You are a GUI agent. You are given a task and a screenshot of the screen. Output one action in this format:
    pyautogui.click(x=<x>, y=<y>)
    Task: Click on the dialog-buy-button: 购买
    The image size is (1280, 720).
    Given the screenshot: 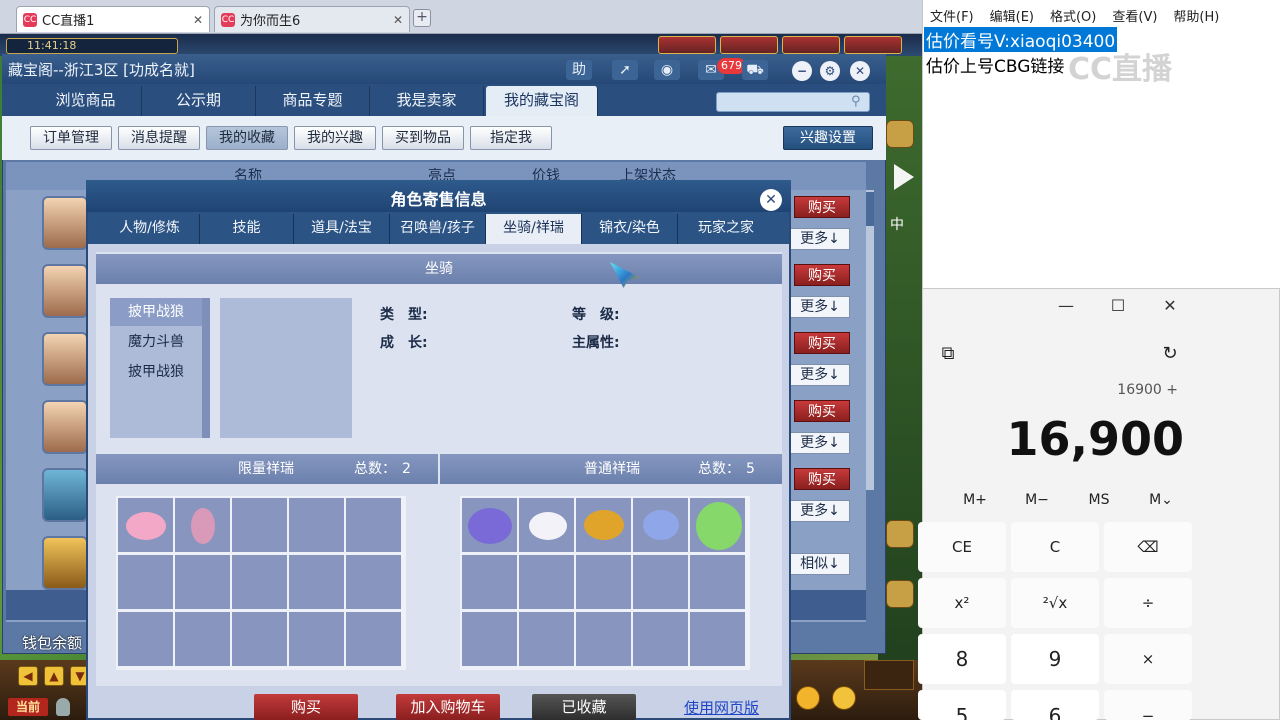 What is the action you would take?
    pyautogui.click(x=306, y=707)
    